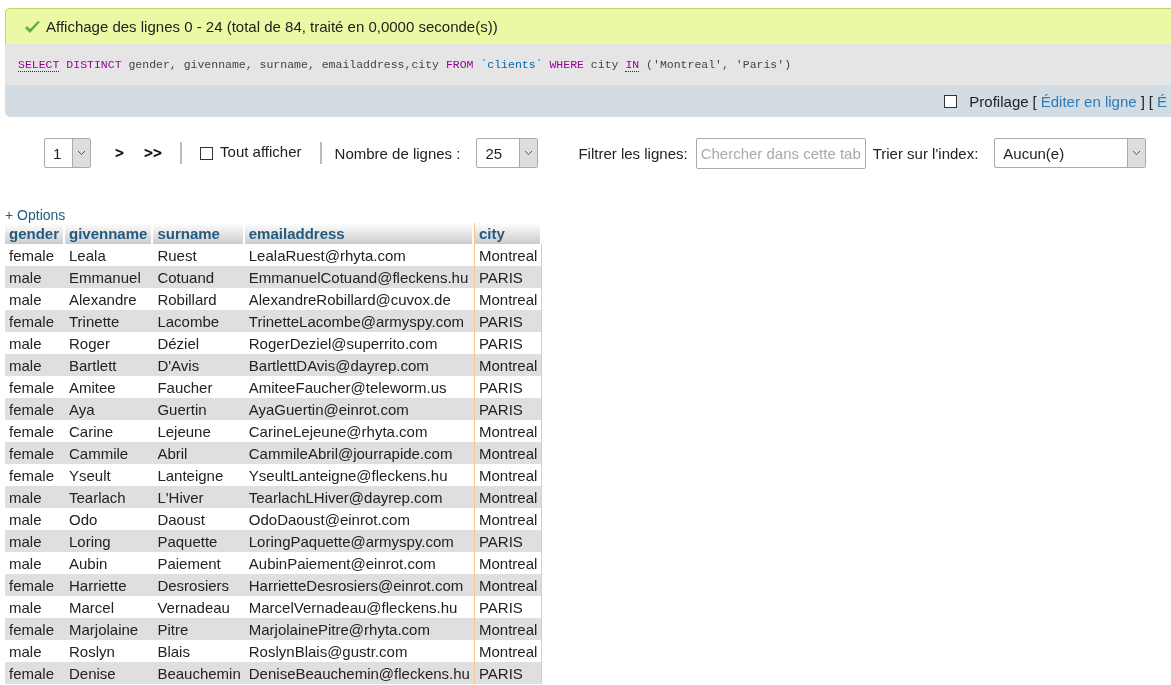 The width and height of the screenshot is (1171, 685). What do you see at coordinates (109, 277) in the screenshot?
I see `table-cell: Emmanuel` at bounding box center [109, 277].